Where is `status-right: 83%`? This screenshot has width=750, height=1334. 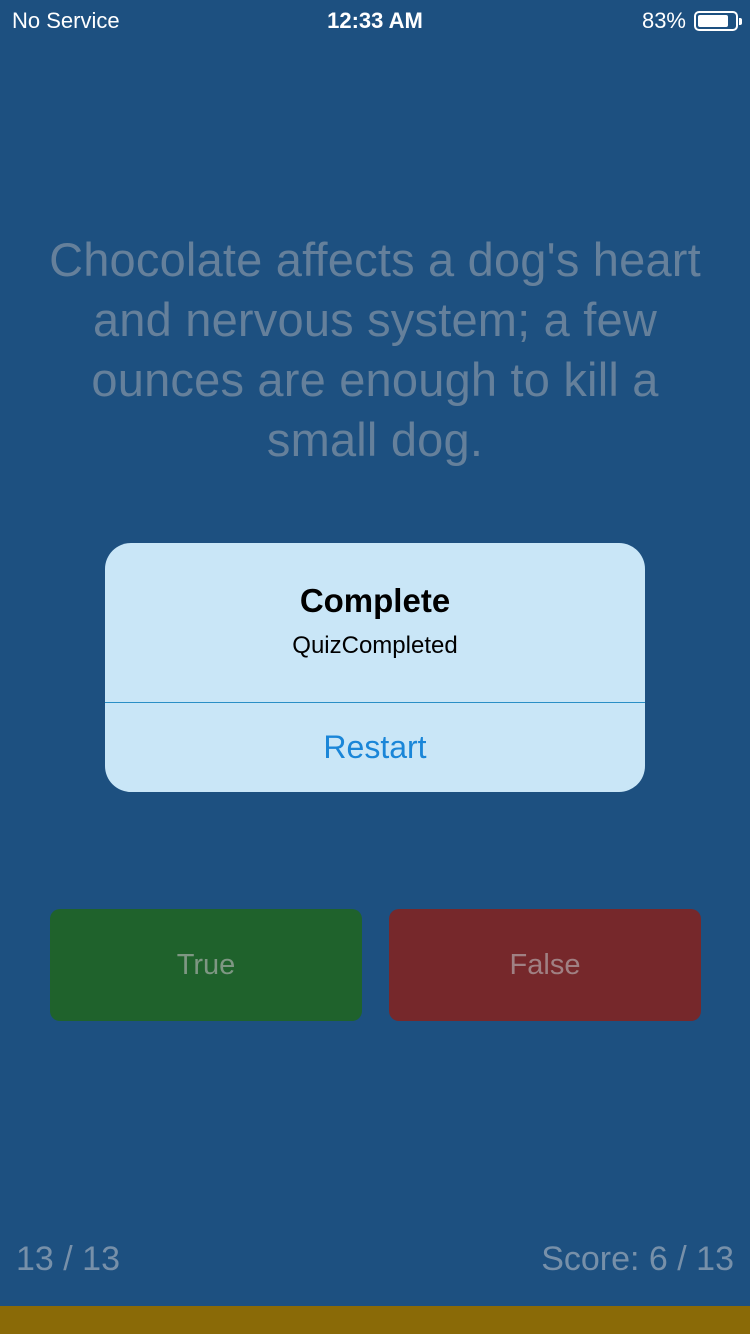 status-right: 83% is located at coordinates (691, 21).